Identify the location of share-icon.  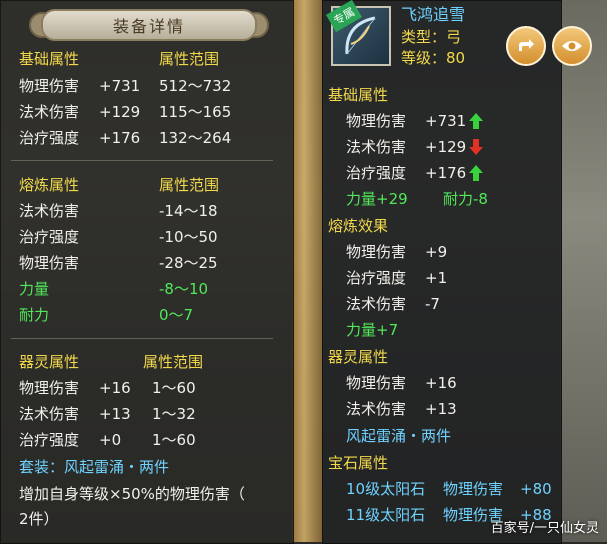
(526, 45).